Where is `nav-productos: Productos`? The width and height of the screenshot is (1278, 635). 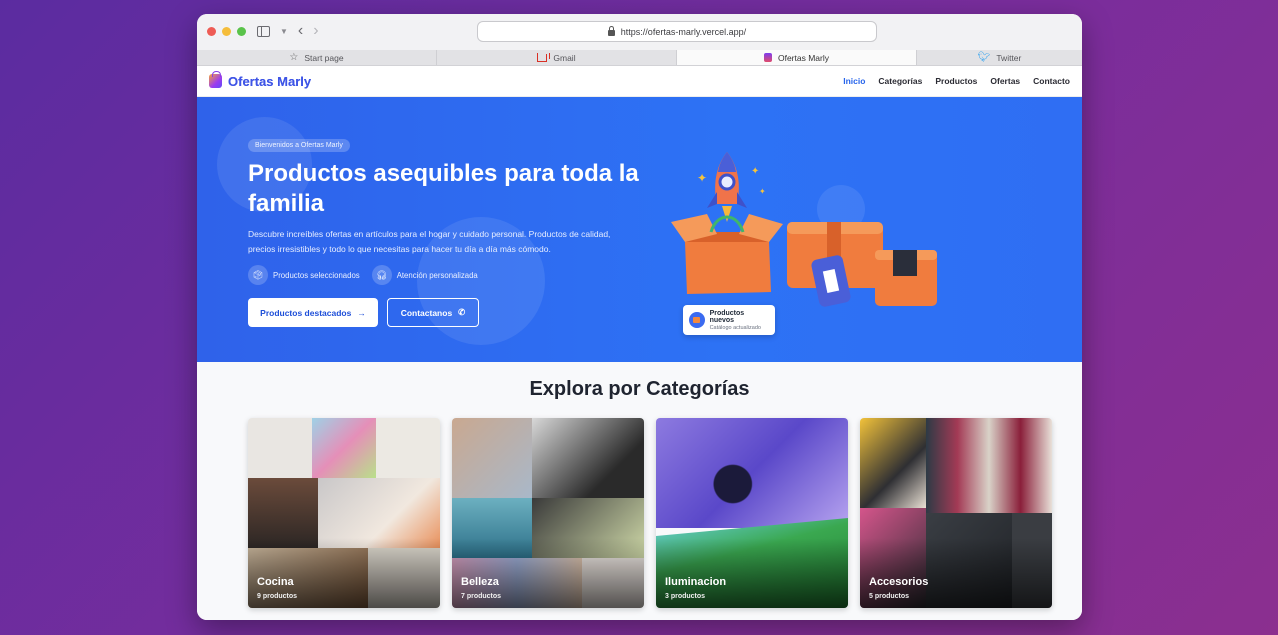
nav-productos: Productos is located at coordinates (956, 81).